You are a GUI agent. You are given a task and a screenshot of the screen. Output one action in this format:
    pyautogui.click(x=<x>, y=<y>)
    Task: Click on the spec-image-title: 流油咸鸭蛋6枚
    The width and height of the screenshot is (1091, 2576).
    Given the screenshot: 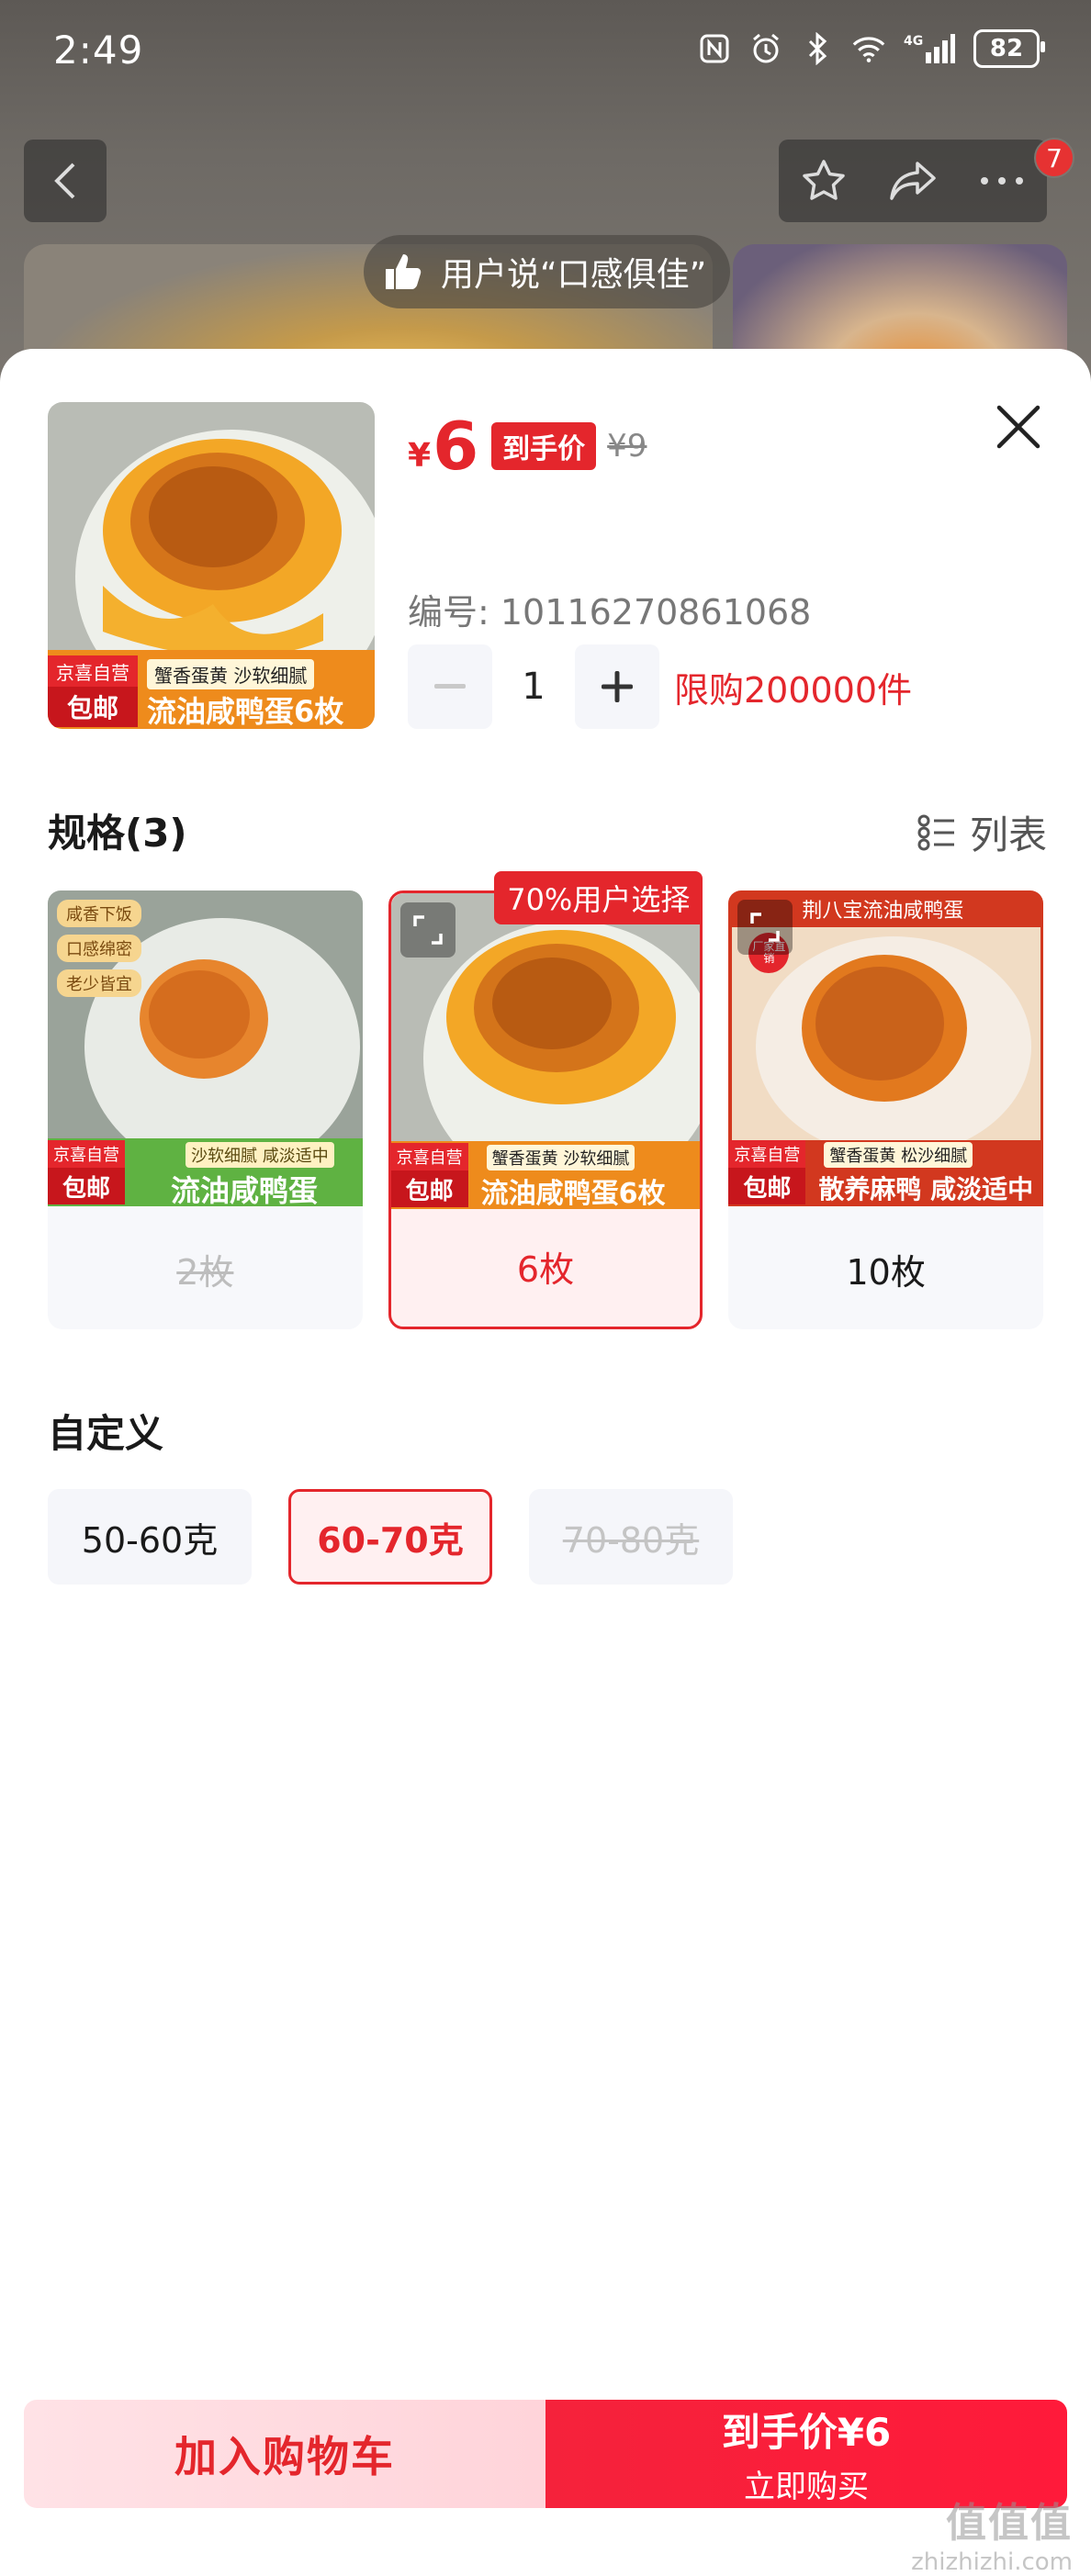 What is the action you would take?
    pyautogui.click(x=573, y=1193)
    